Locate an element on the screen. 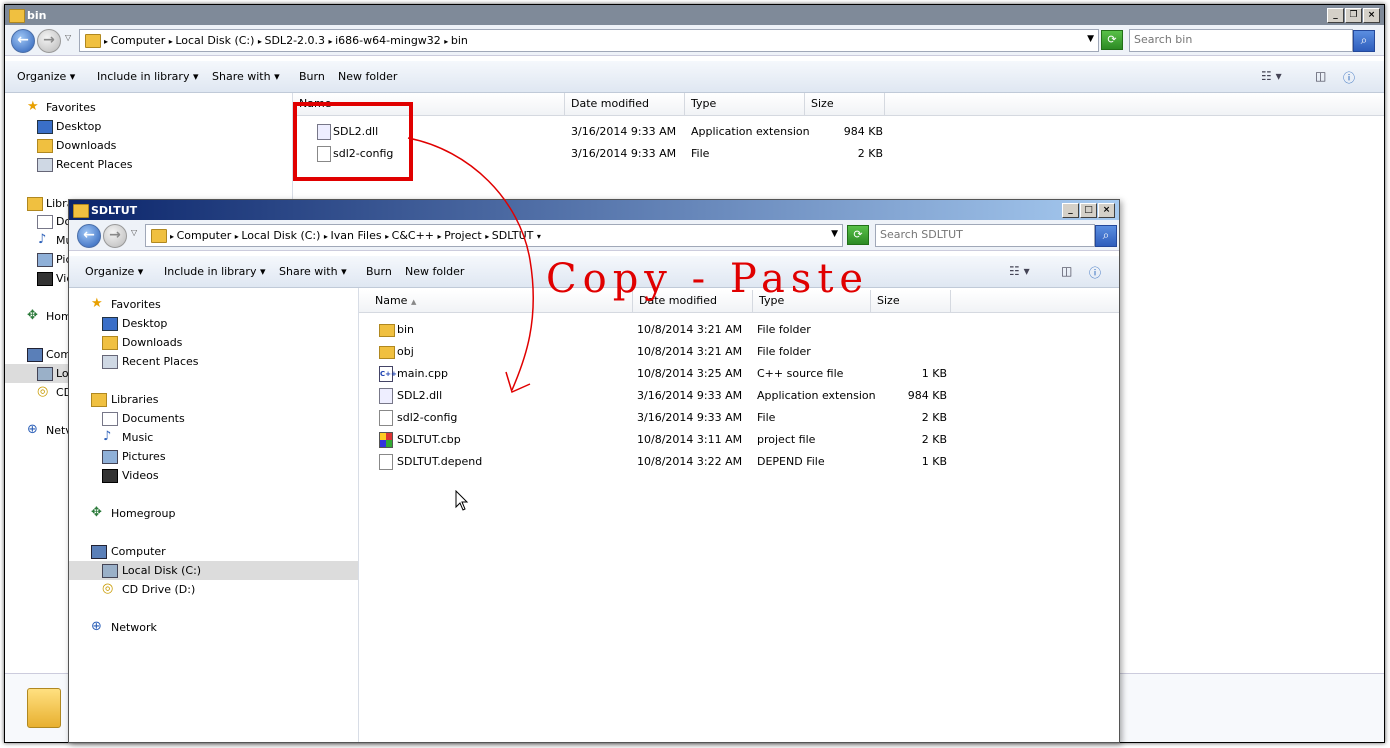  copy-paste-annotation: Copy - Paste is located at coordinates (708, 279).